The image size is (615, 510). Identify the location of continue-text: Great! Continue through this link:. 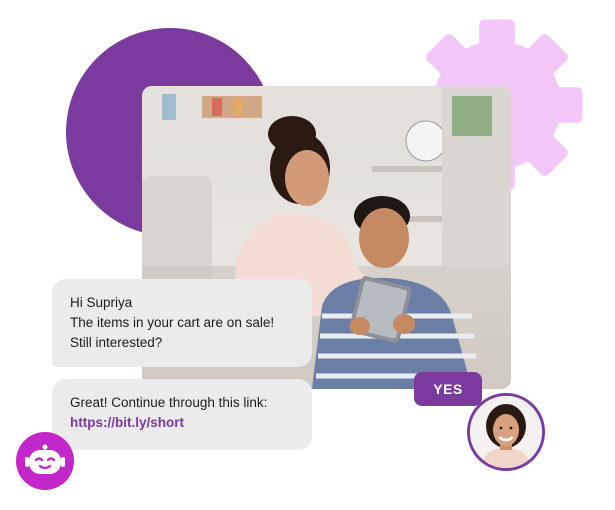
(169, 402).